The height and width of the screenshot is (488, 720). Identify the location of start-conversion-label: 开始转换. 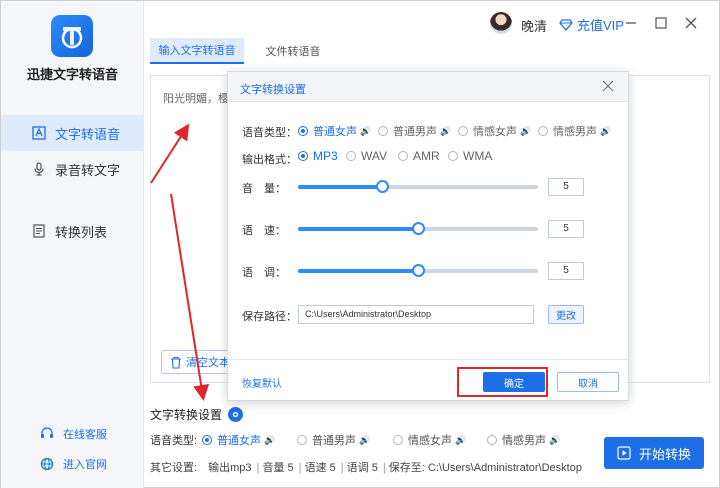
(664, 454).